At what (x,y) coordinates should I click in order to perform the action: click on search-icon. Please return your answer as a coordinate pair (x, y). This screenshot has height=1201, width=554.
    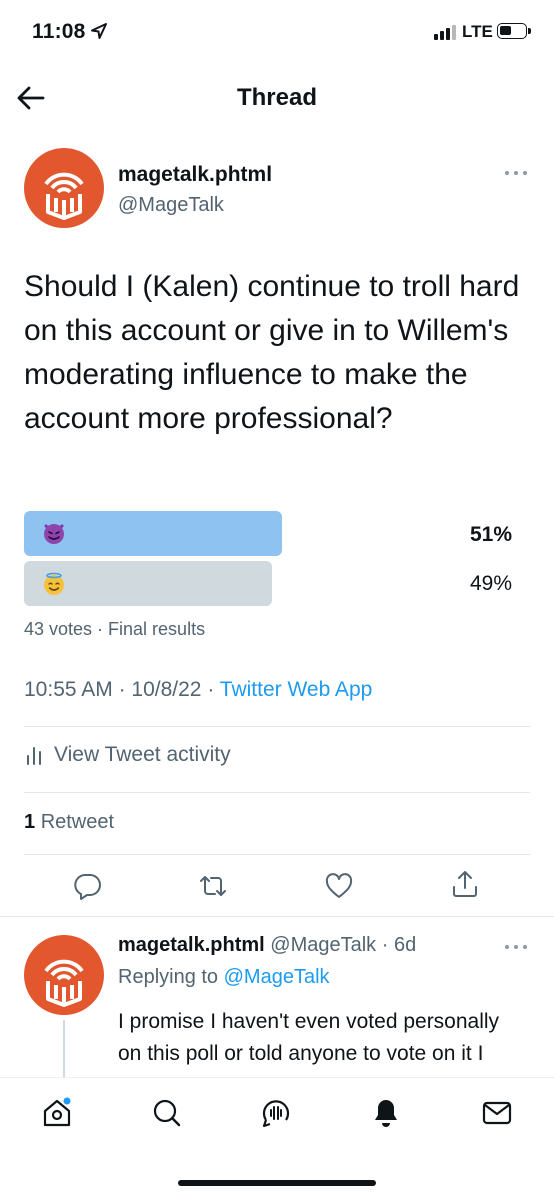
    Looking at the image, I should click on (167, 1113).